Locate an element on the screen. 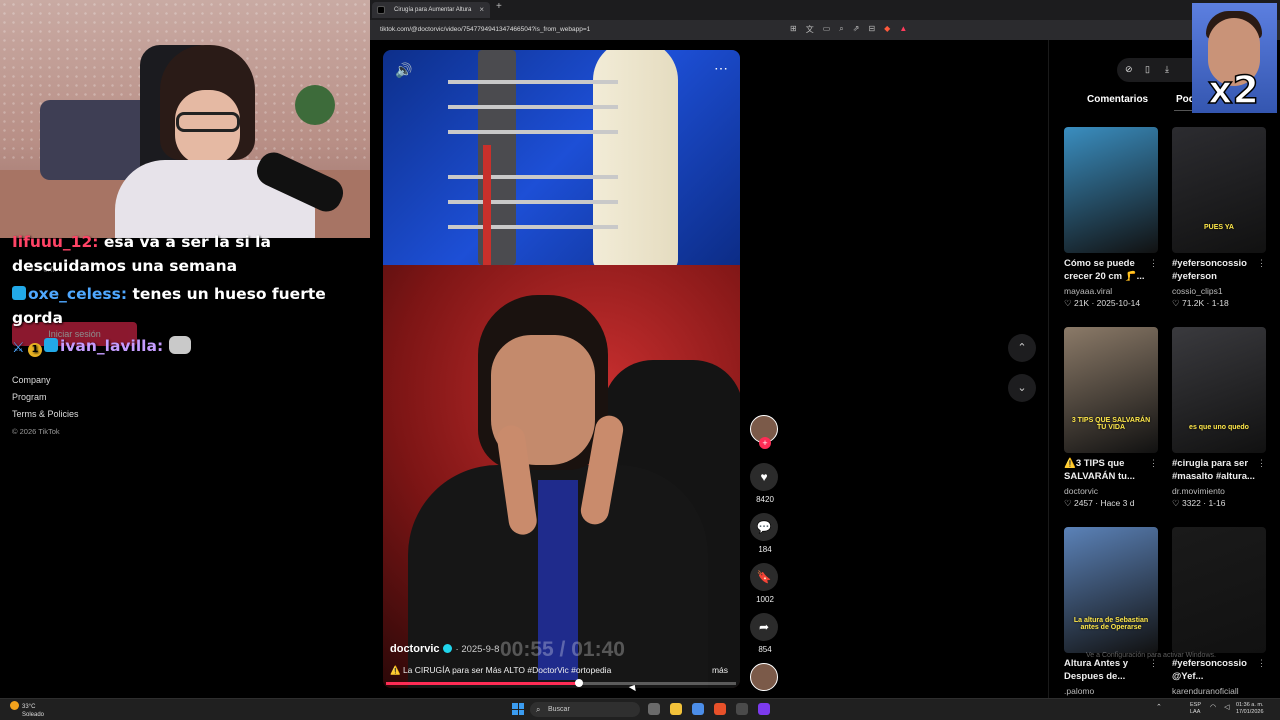 The width and height of the screenshot is (1280, 720). clock: 01:36 a. m. 17/01/2026 is located at coordinates (1250, 709).